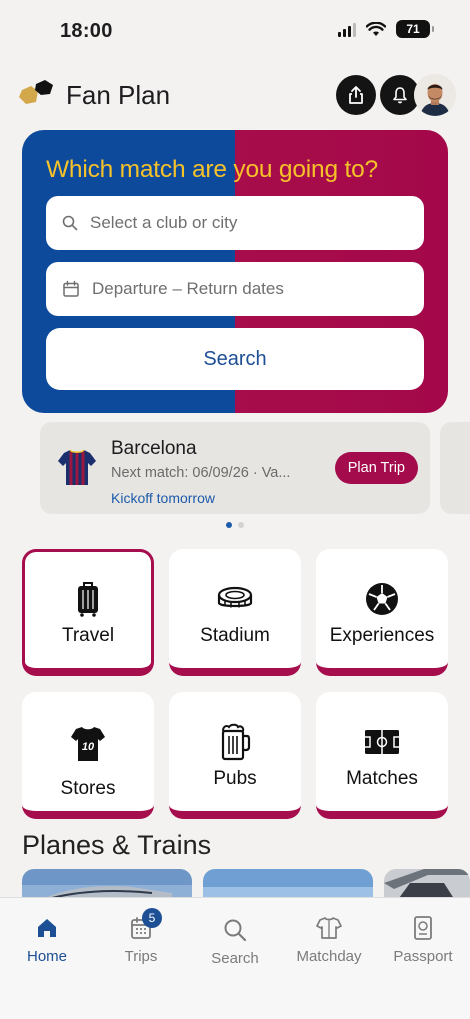 Image resolution: width=470 pixels, height=1019 pixels. What do you see at coordinates (88, 747) in the screenshot?
I see `svg-text: 10` at bounding box center [88, 747].